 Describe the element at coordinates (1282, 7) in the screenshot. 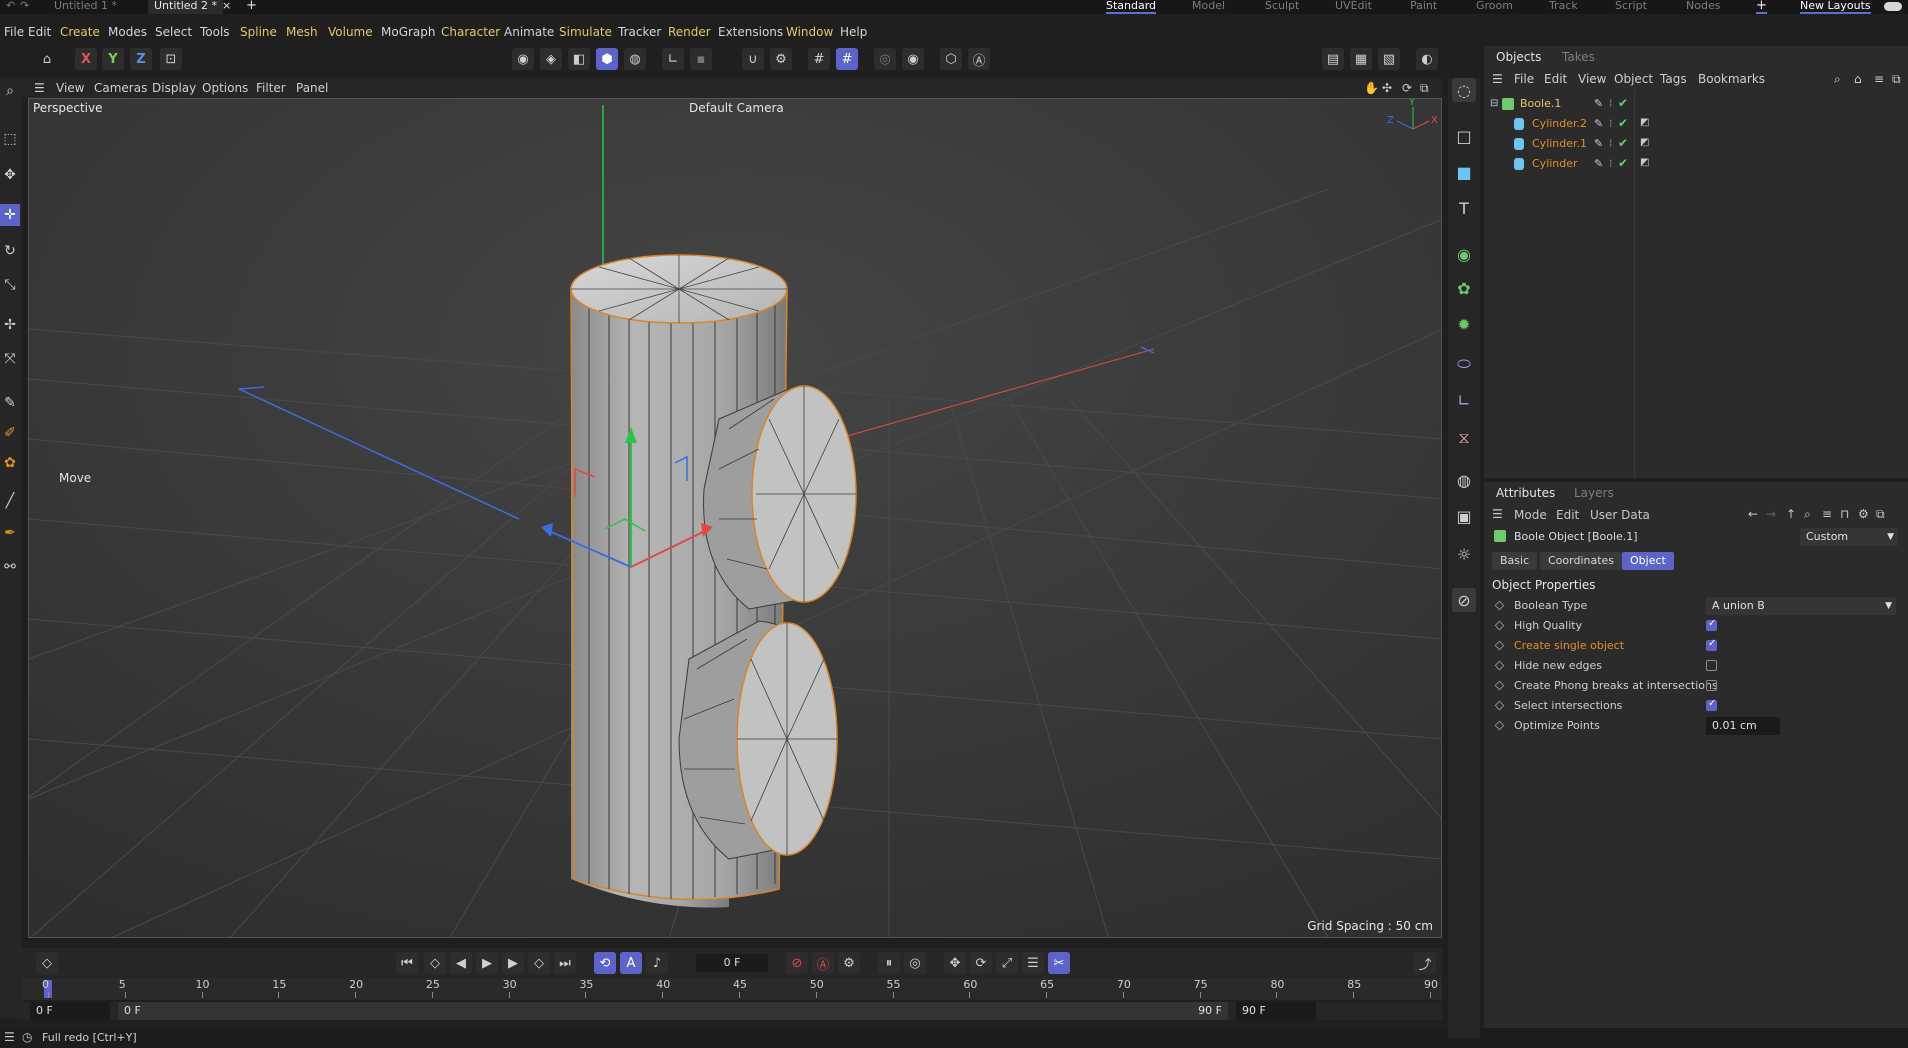

I see `layout-sculpt: Sculpt` at that location.